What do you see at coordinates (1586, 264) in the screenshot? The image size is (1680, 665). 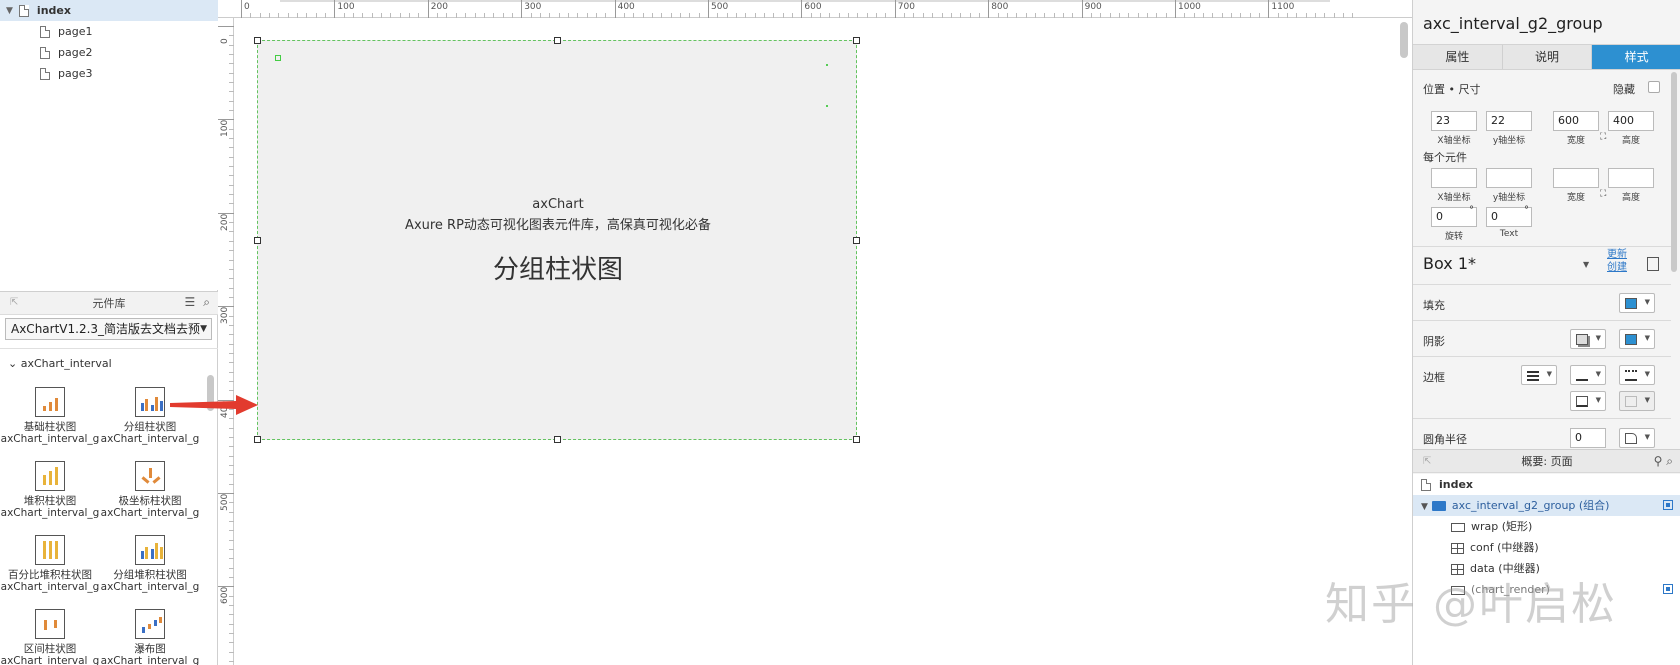 I see `style-dropdown-icon: ▼` at bounding box center [1586, 264].